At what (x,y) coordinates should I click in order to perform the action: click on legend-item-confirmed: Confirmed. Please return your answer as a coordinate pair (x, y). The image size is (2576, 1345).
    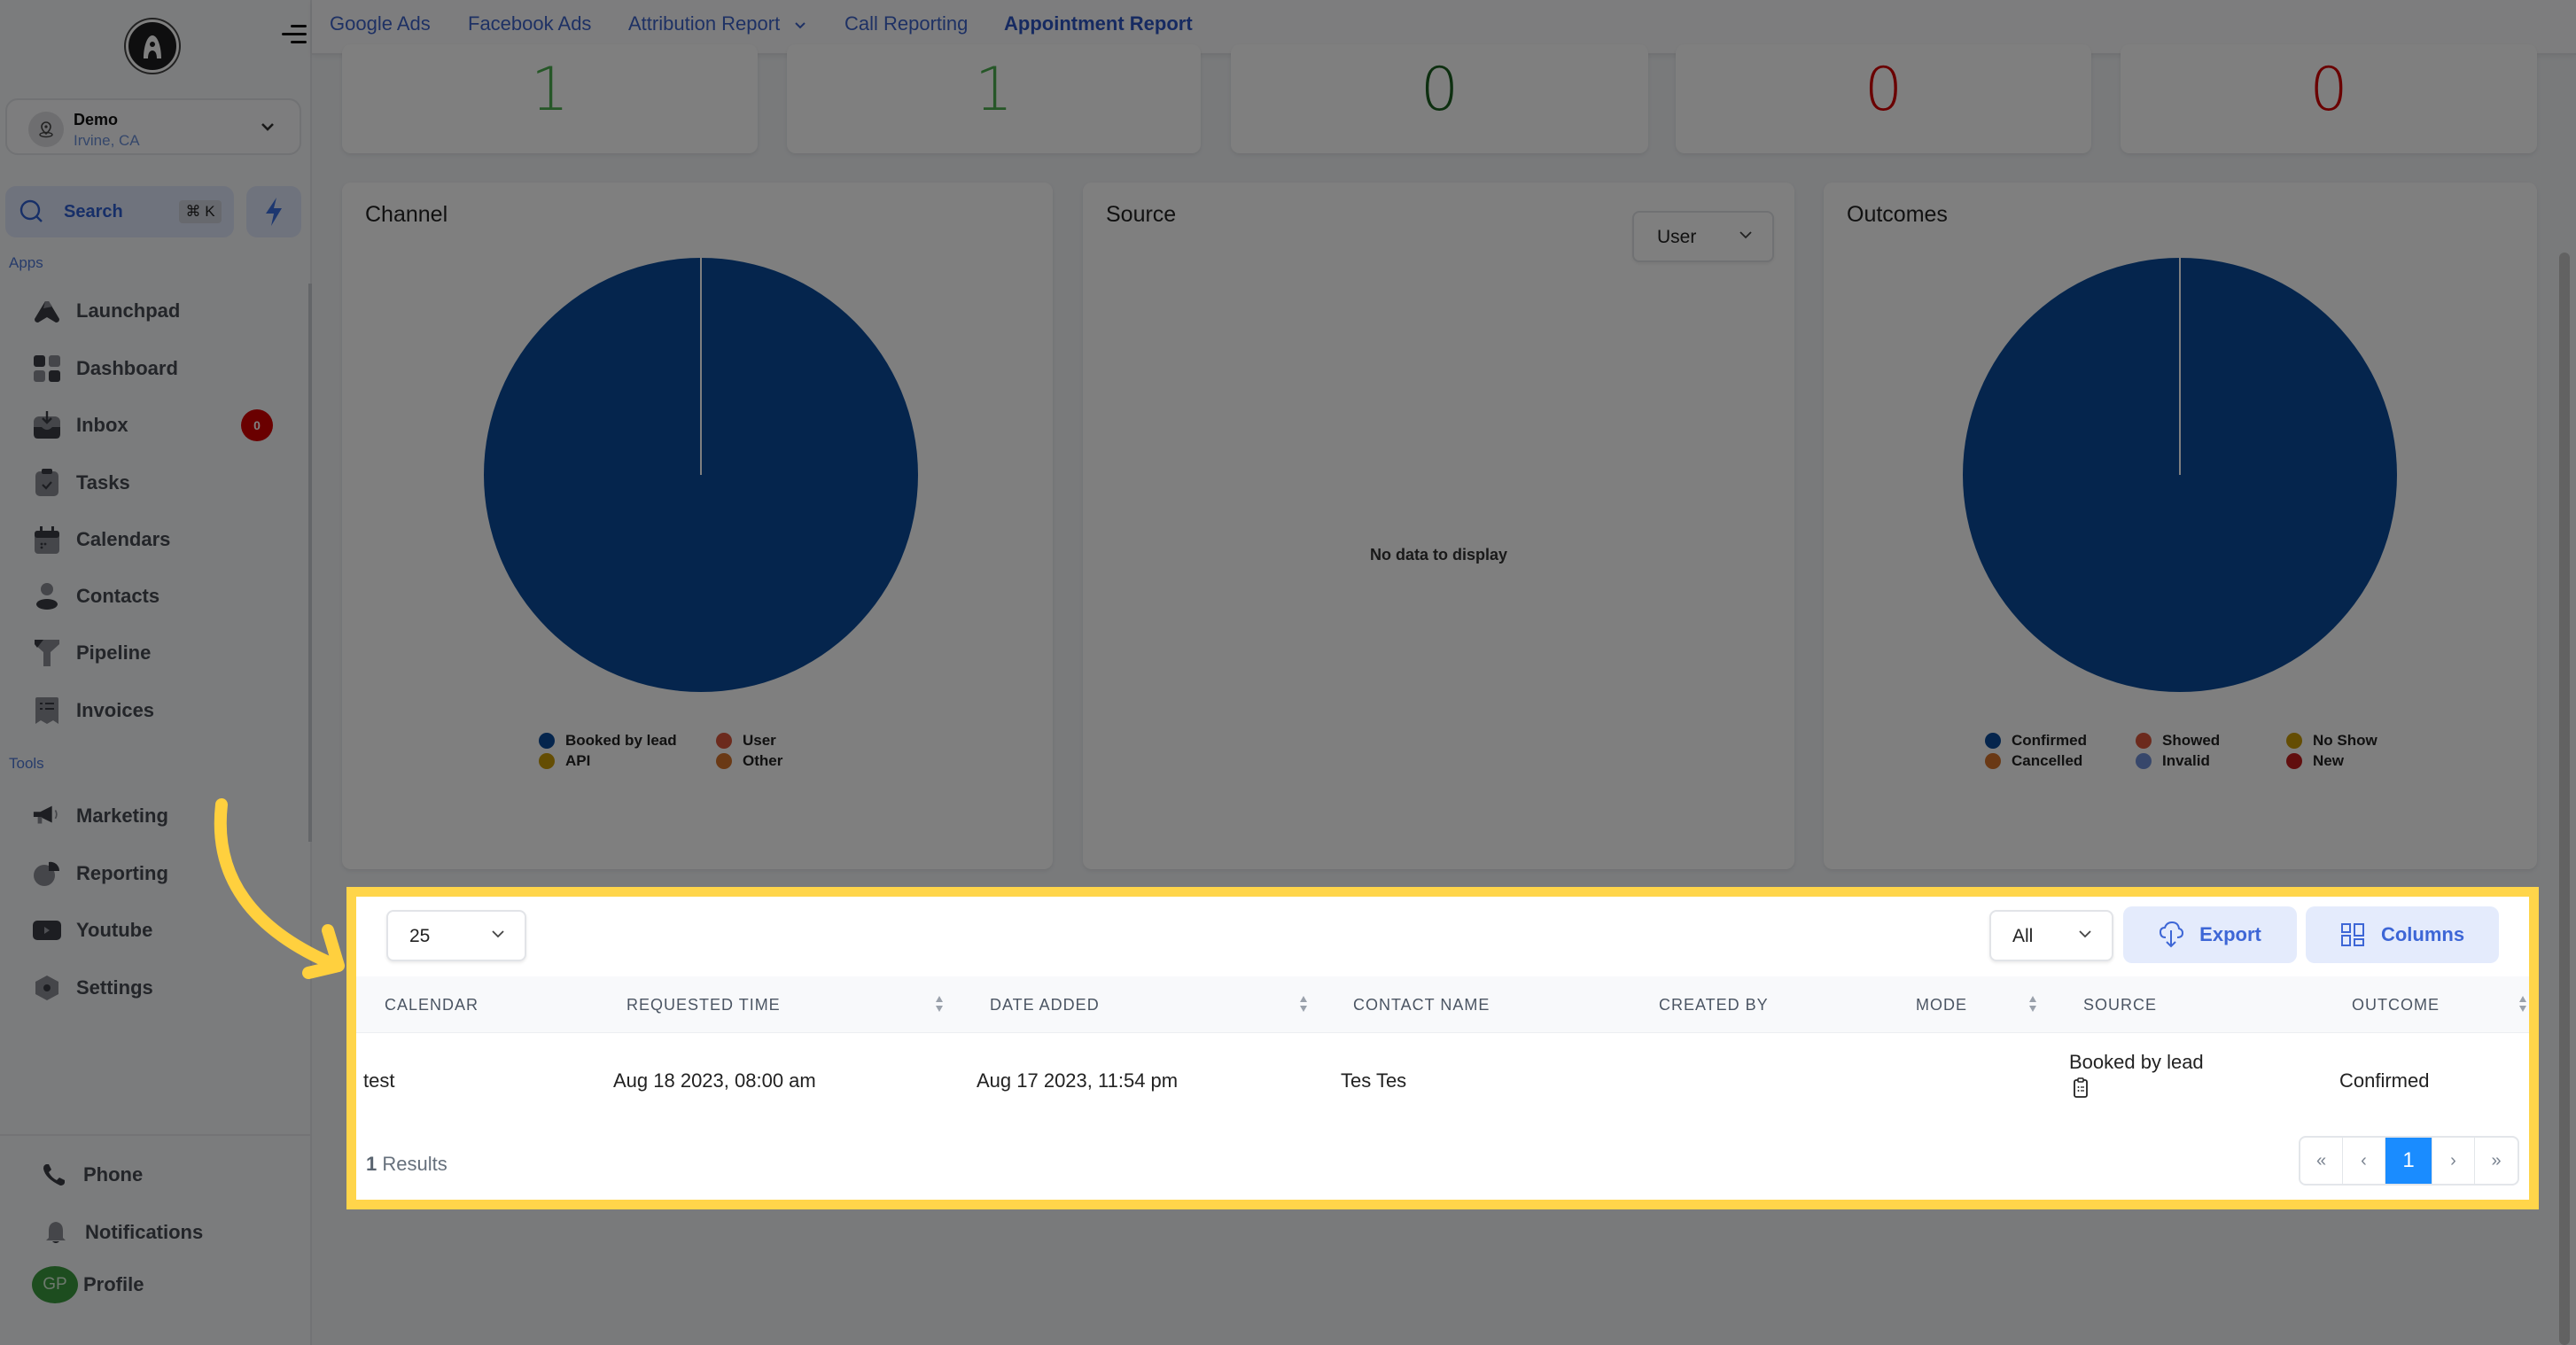
    Looking at the image, I should click on (2036, 741).